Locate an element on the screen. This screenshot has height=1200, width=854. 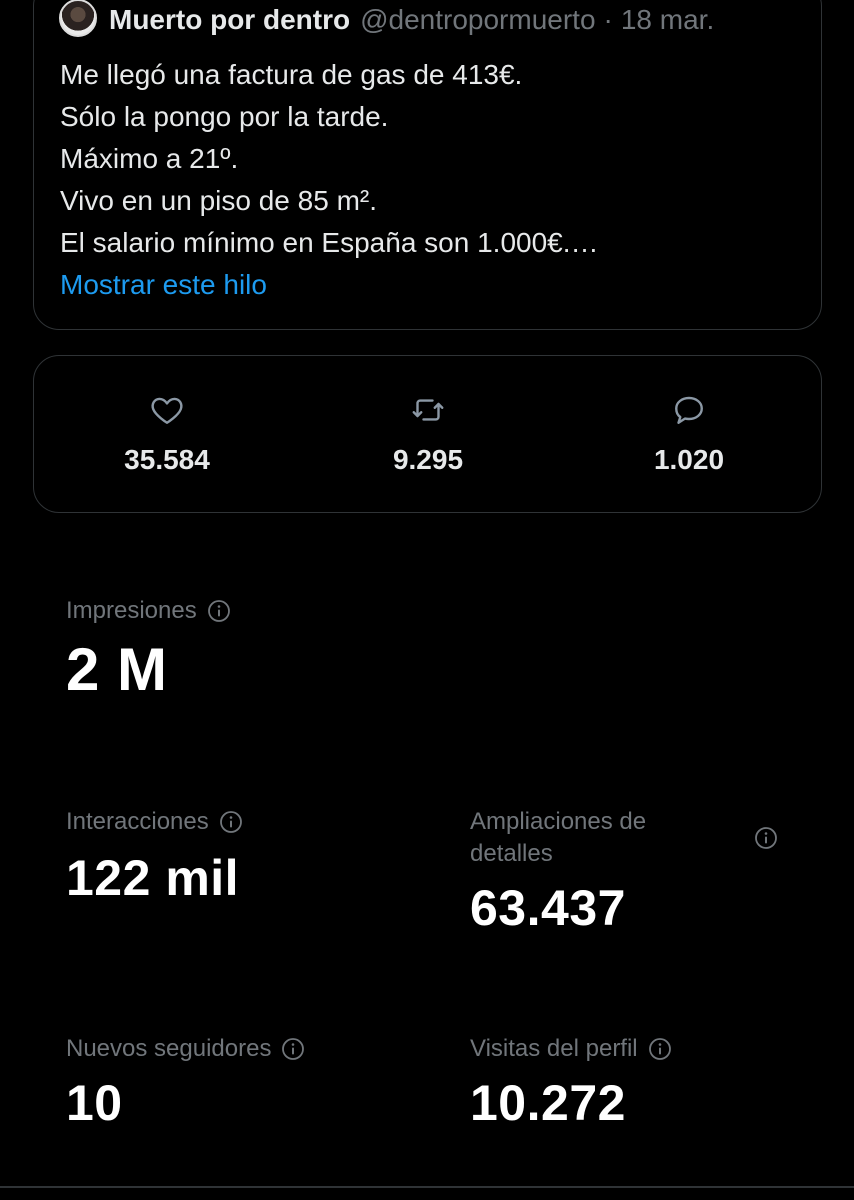
retweets-count: 9.295 is located at coordinates (428, 459).